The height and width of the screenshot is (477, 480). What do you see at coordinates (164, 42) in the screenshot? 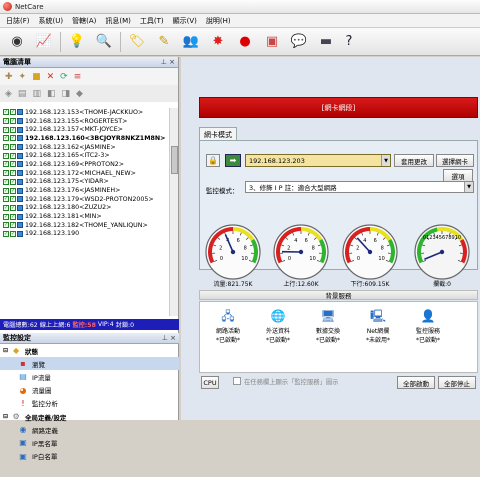
I see `pencil-icon: ✎` at bounding box center [164, 42].